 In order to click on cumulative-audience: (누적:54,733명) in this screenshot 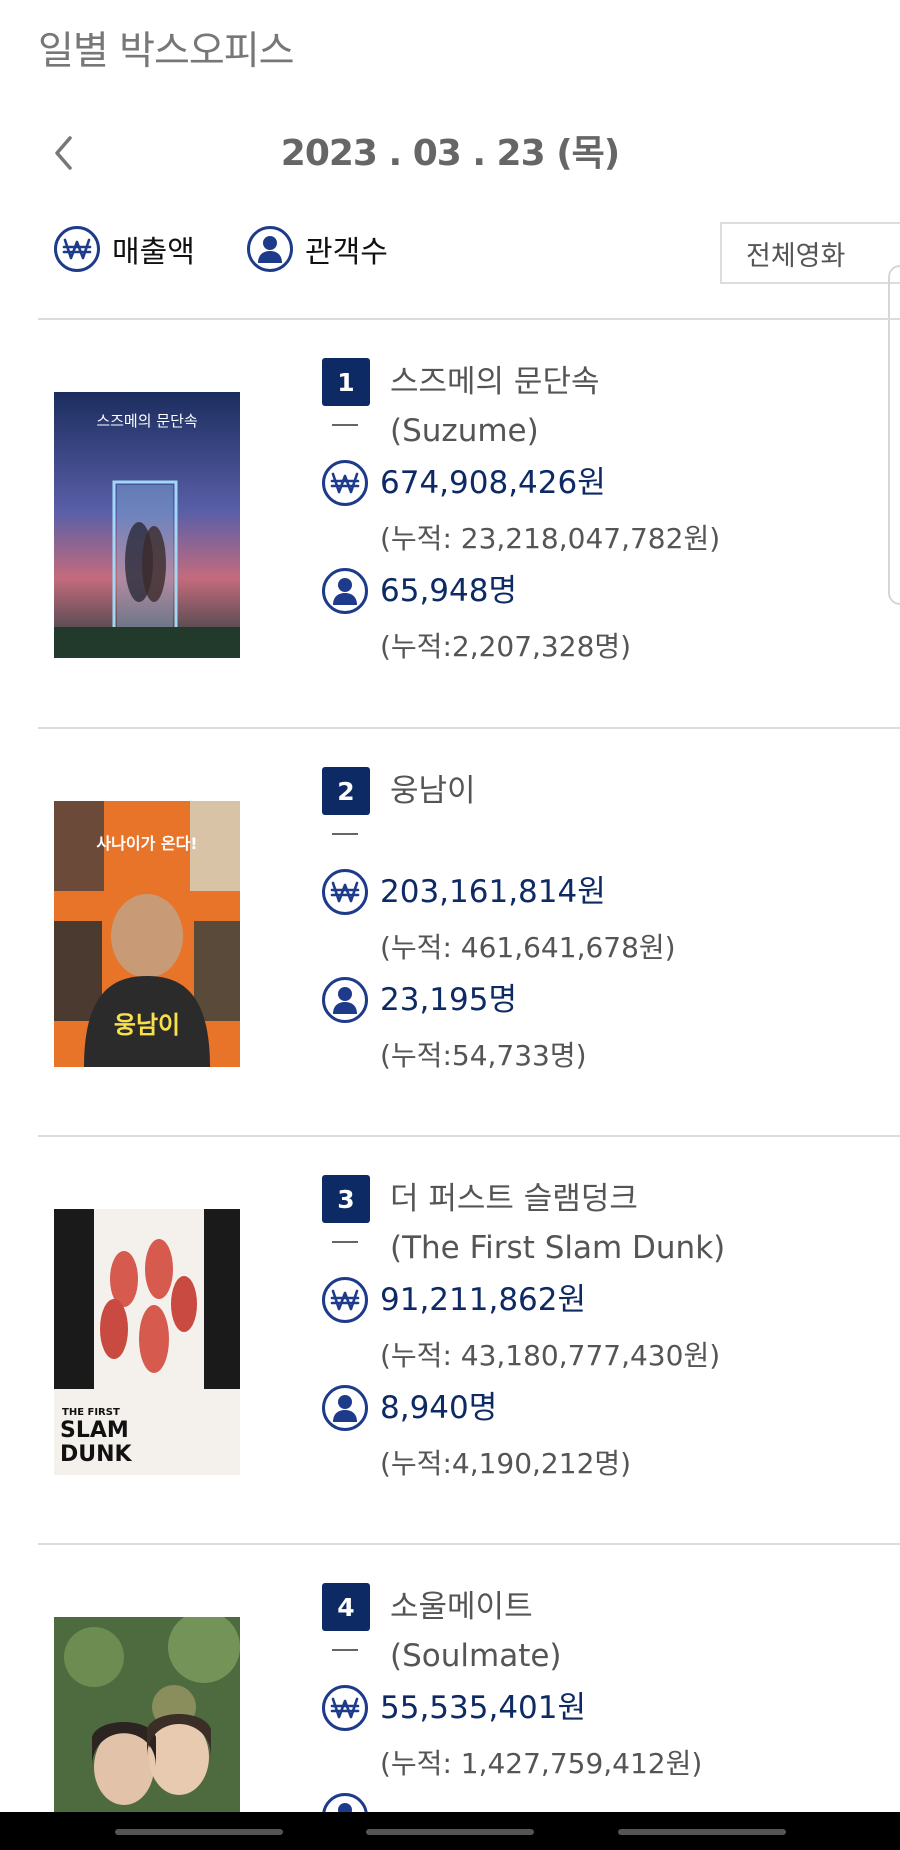, I will do `click(483, 1055)`.